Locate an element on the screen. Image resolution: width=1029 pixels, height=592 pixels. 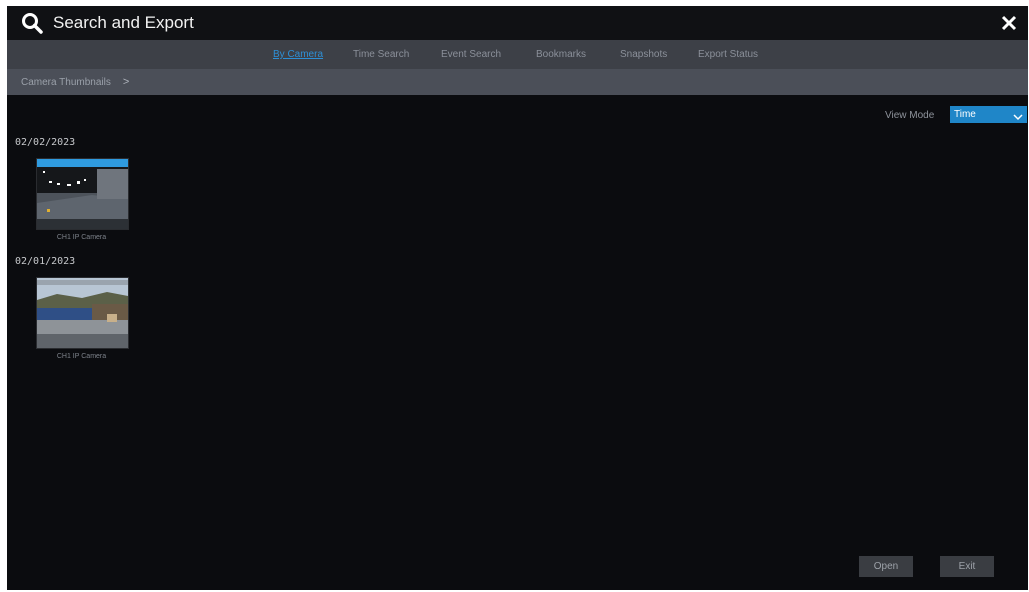
chevron-right-icon: > is located at coordinates (126, 82).